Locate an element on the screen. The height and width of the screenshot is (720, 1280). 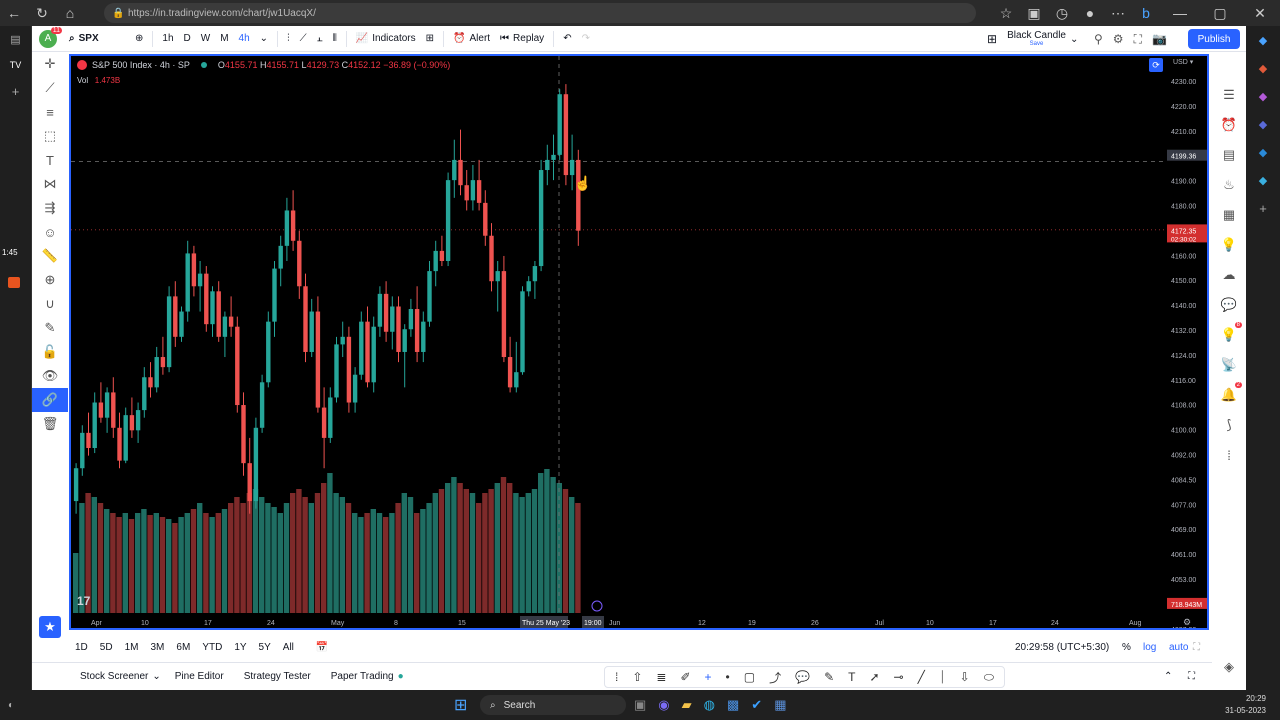
symbol-search: ⌕ SPX is located at coordinates (97, 39).